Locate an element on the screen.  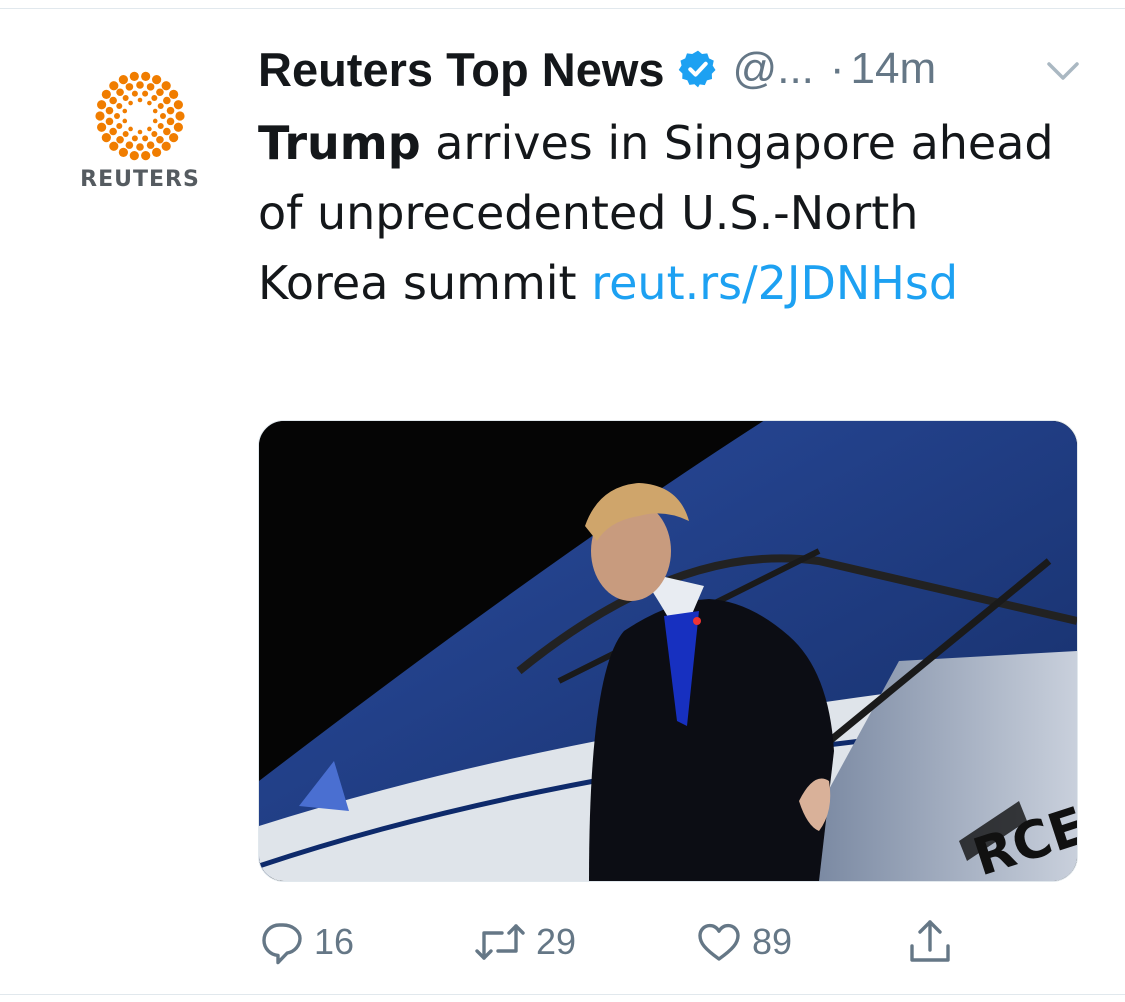
share-icon is located at coordinates (930, 941).